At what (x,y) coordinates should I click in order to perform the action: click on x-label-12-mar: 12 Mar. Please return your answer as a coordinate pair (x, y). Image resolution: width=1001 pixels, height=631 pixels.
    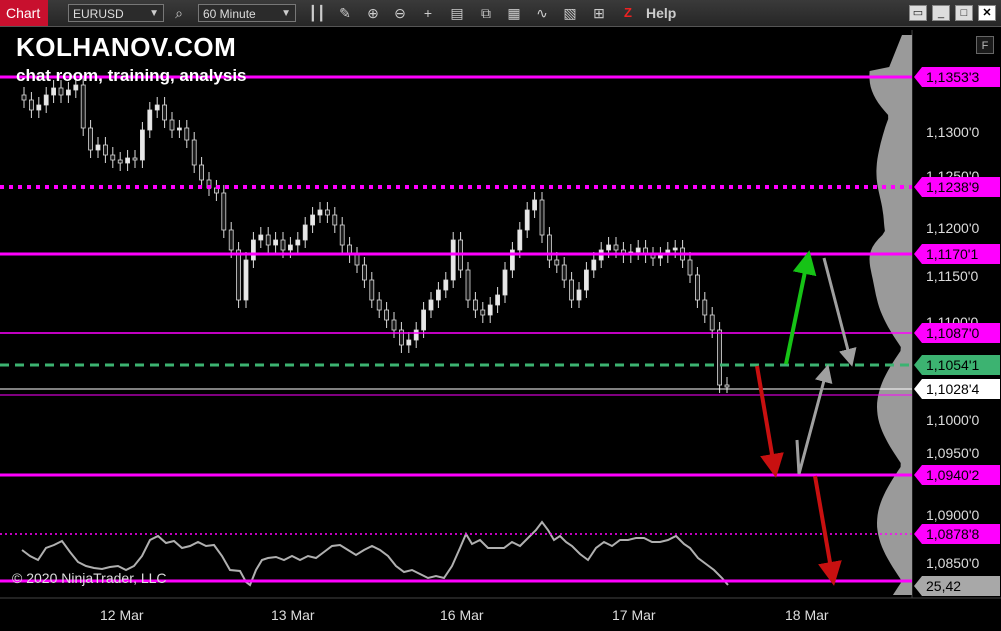
    Looking at the image, I should click on (122, 615).